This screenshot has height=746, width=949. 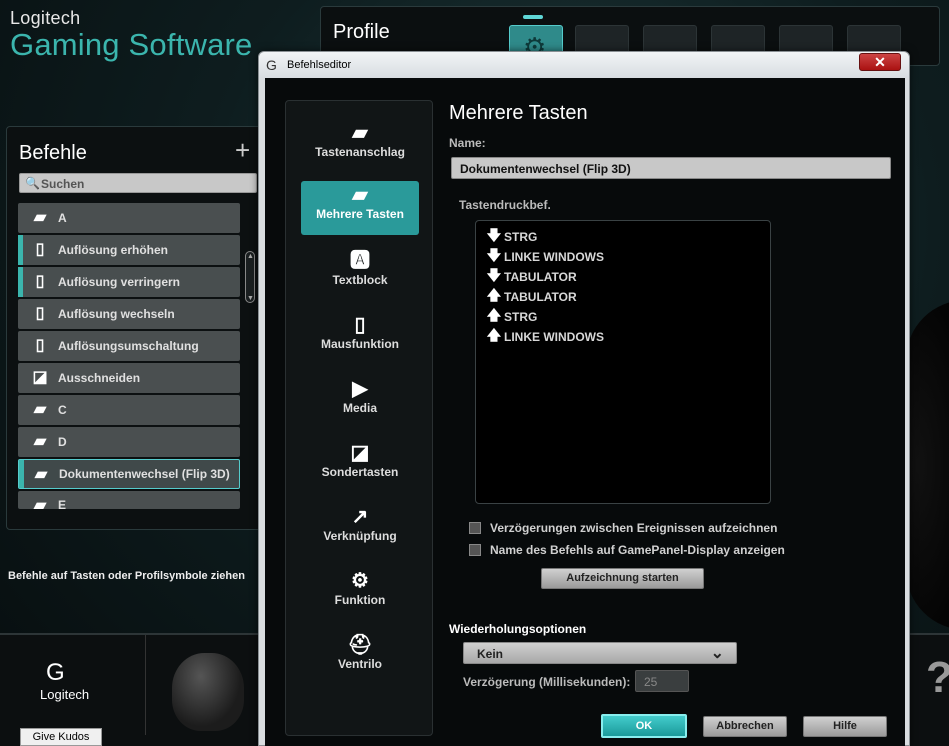 What do you see at coordinates (360, 581) in the screenshot?
I see `function-gear-icon: ⚙` at bounding box center [360, 581].